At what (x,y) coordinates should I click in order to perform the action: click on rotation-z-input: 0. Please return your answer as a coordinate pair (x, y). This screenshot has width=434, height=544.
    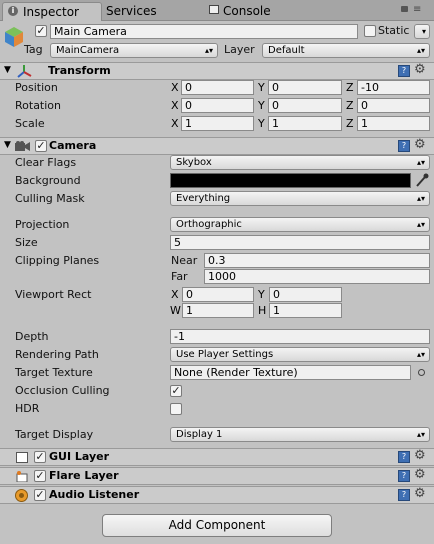
    Looking at the image, I should click on (393, 105).